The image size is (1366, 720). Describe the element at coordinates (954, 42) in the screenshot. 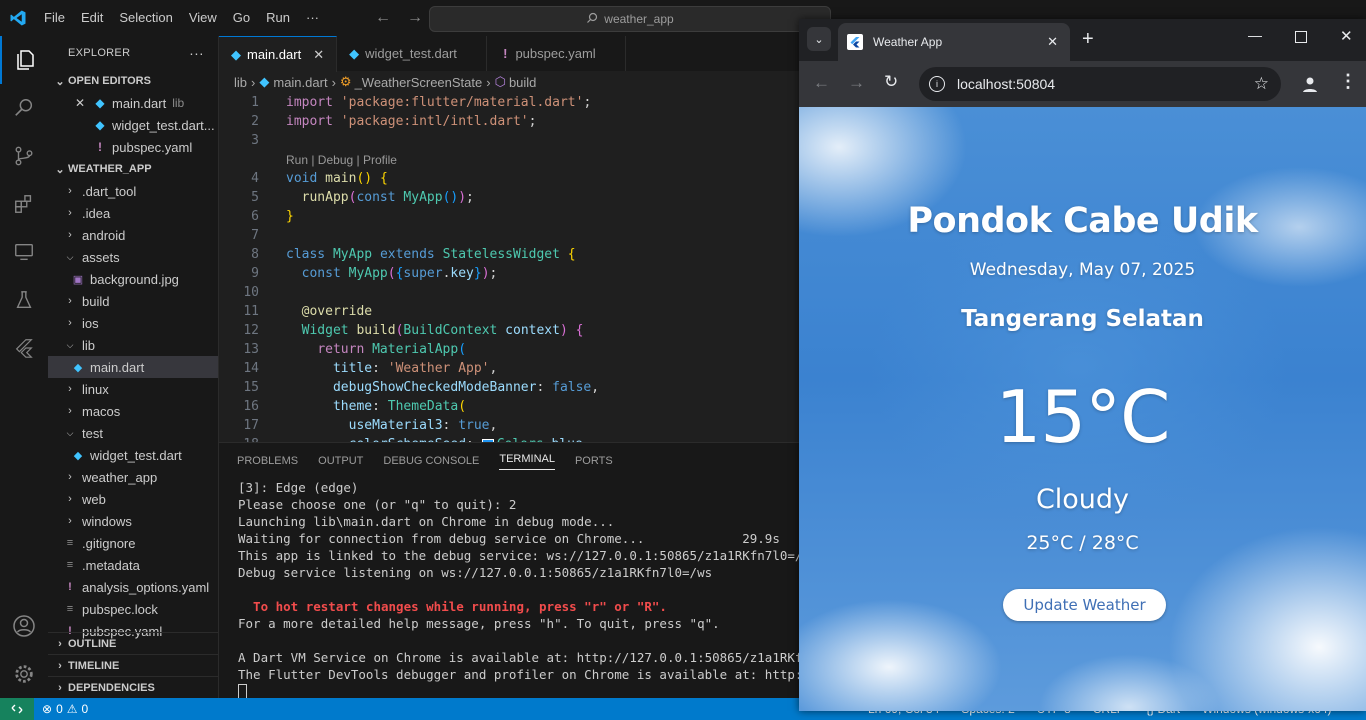

I see `chrome-tab-weather-app: Weather App ✕` at that location.